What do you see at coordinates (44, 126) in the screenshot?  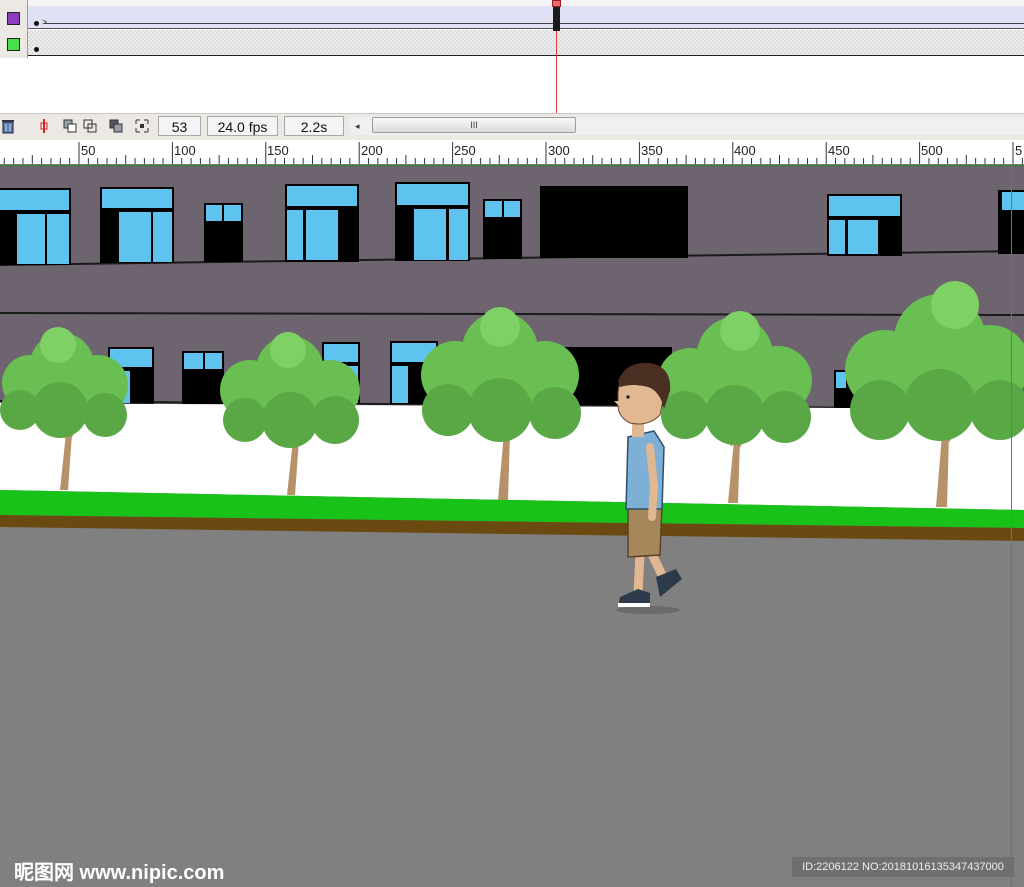 I see `center-frame-icon` at bounding box center [44, 126].